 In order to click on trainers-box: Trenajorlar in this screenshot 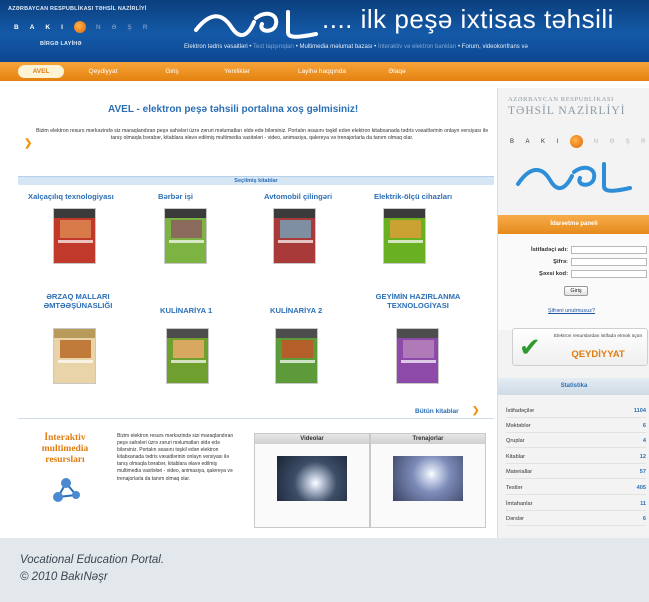, I will do `click(428, 480)`.